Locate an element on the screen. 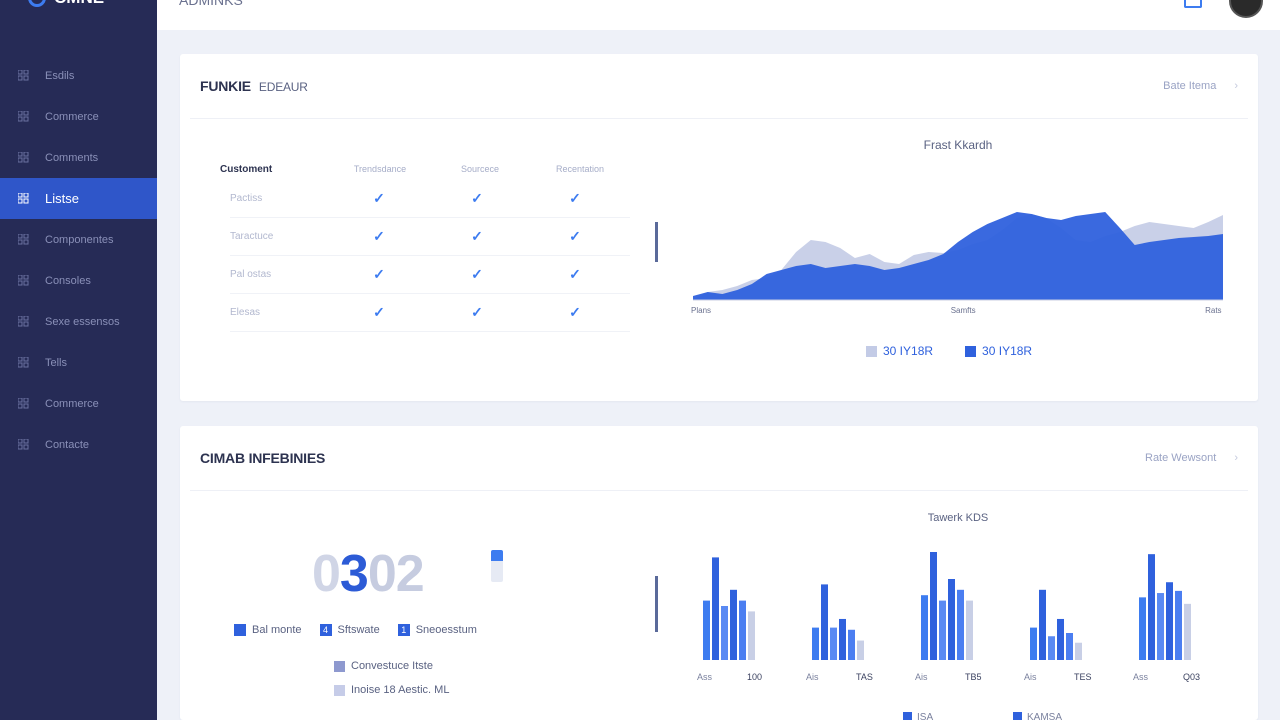 The height and width of the screenshot is (720, 1280). kpi-value: 0302 is located at coordinates (368, 574).